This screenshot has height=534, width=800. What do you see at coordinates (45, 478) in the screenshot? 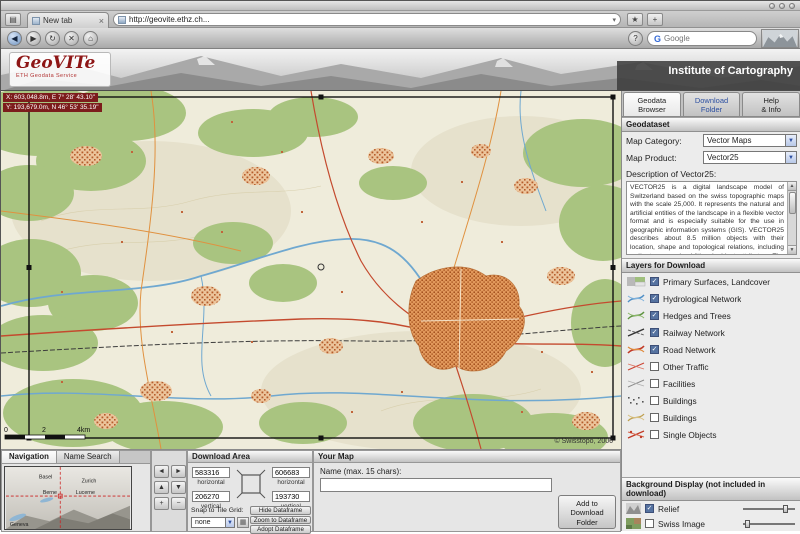
I see `city-label-basel: Basel` at bounding box center [45, 478].